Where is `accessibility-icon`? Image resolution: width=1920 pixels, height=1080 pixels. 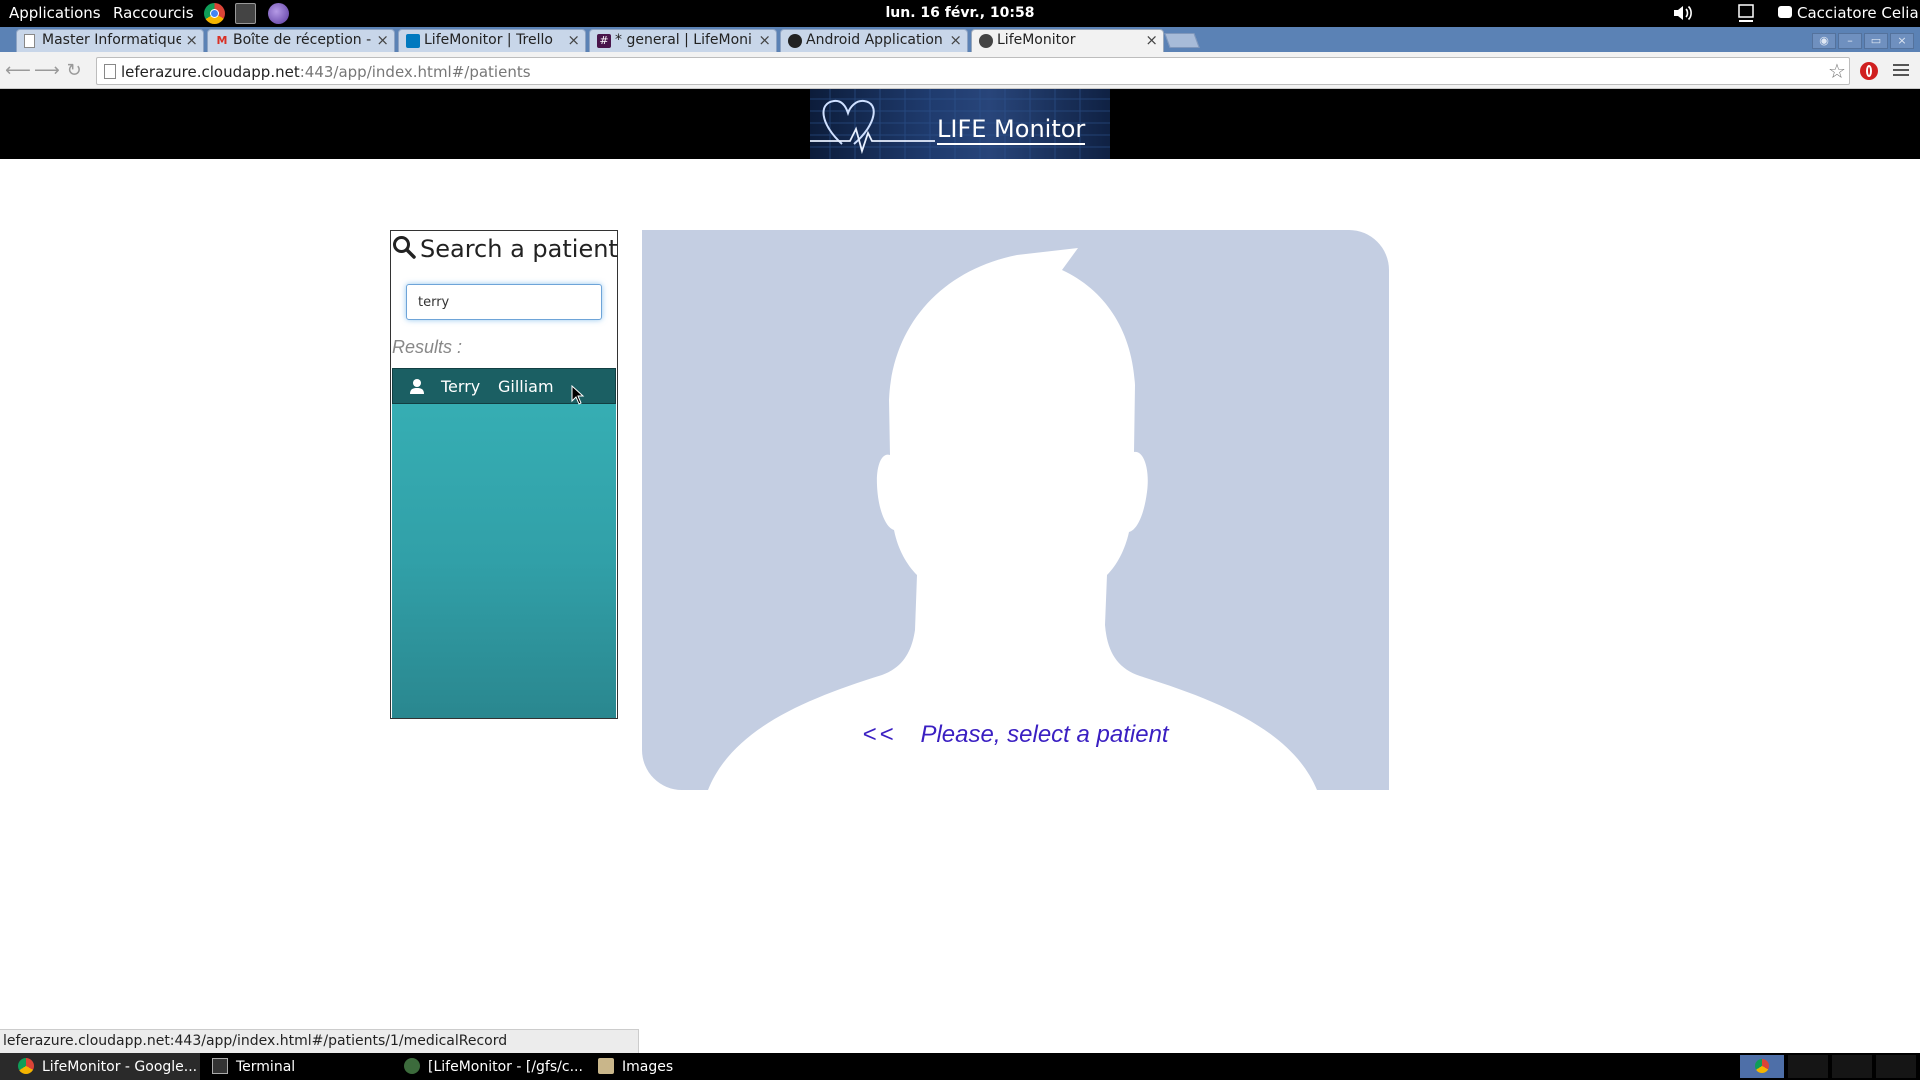
accessibility-icon is located at coordinates (1746, 13).